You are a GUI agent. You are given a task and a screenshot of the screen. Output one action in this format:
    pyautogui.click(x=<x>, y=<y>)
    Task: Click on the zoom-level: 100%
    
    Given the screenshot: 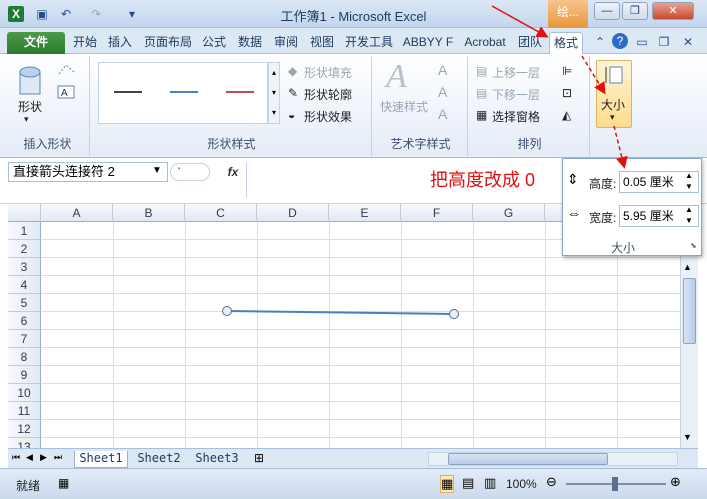 What is the action you would take?
    pyautogui.click(x=521, y=484)
    